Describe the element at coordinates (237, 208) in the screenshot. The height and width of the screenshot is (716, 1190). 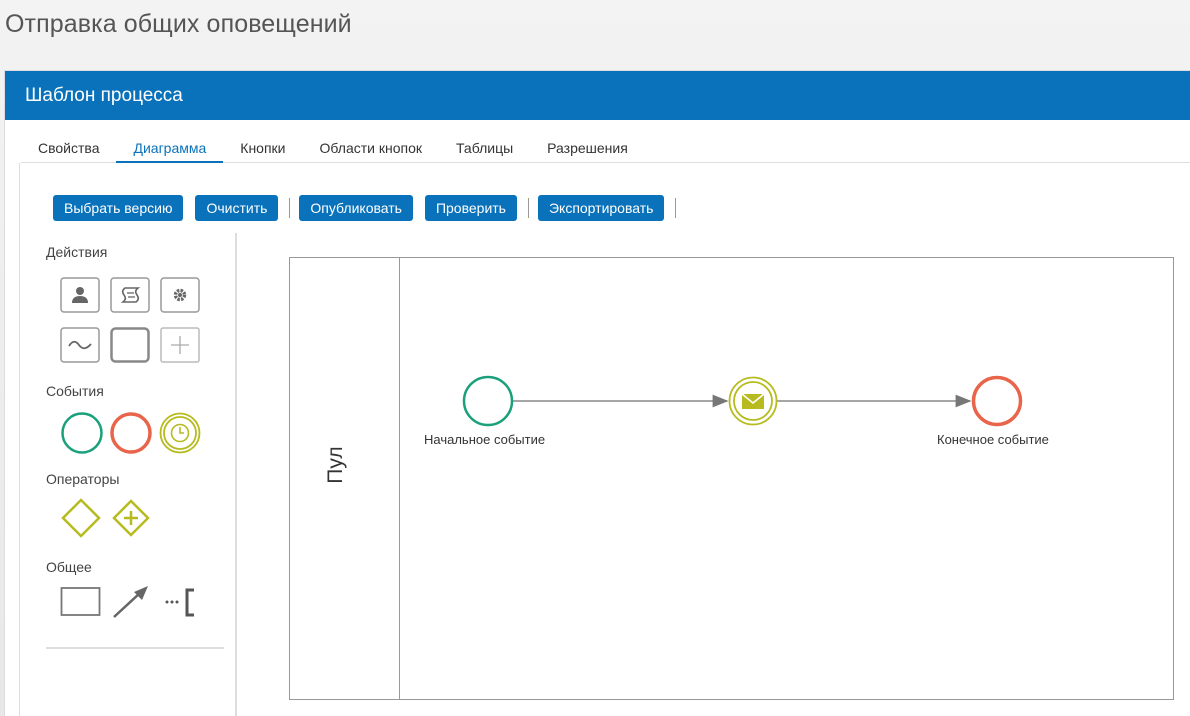
I see `clear-button: Очистить` at that location.